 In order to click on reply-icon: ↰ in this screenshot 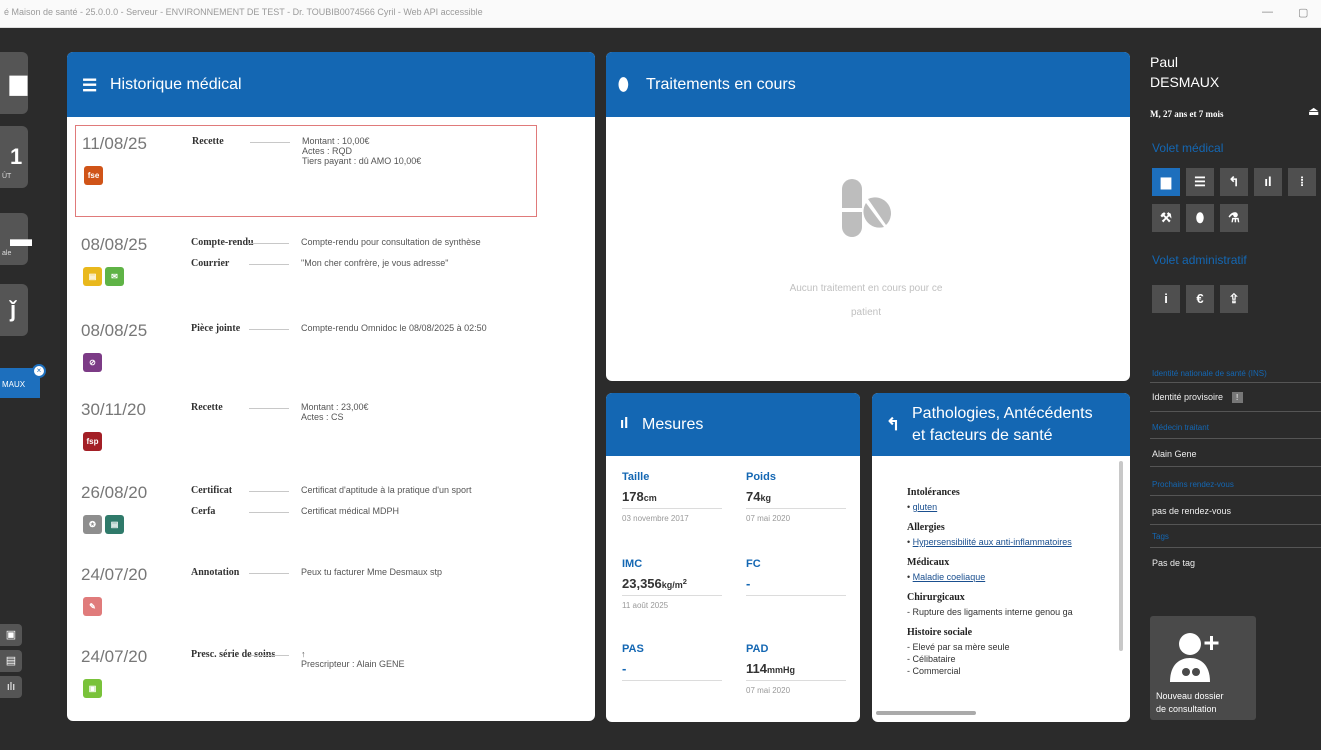, I will do `click(1234, 182)`.